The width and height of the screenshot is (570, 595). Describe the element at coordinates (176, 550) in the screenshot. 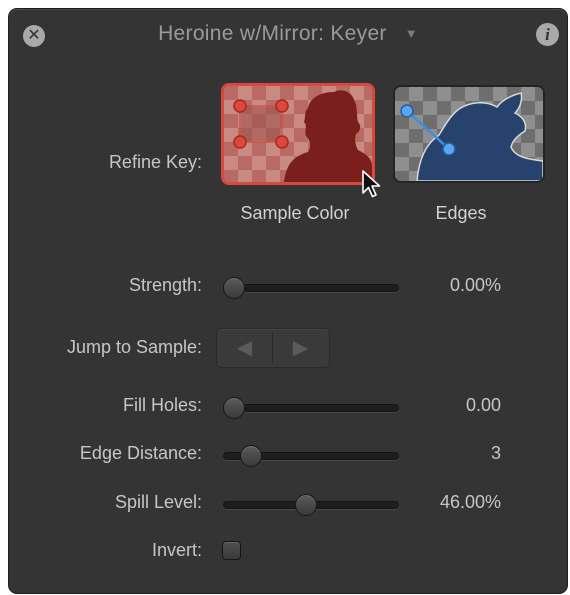

I see `invert-label: Invert:` at that location.